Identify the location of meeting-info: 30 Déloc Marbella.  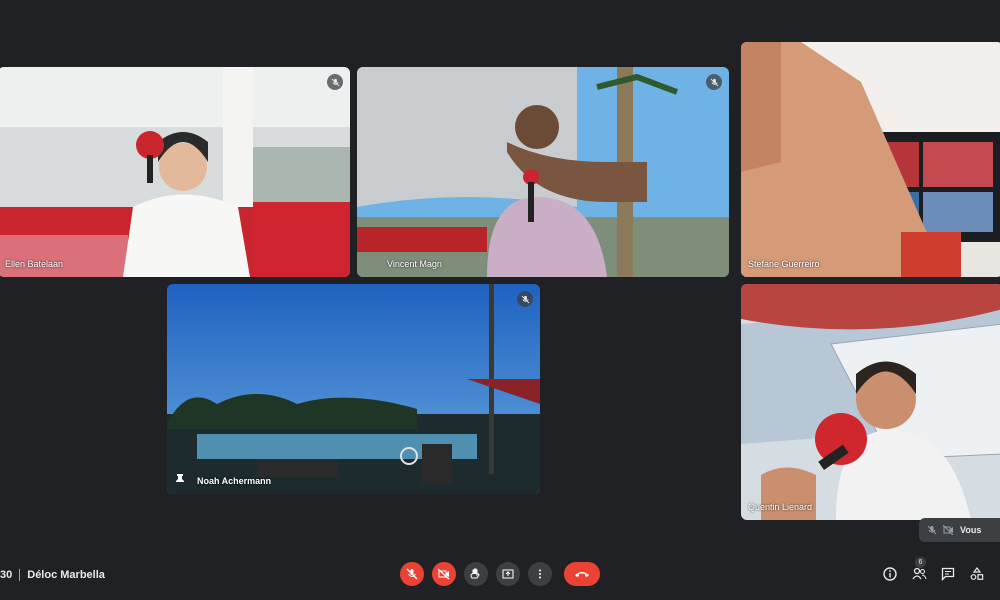
(52, 575).